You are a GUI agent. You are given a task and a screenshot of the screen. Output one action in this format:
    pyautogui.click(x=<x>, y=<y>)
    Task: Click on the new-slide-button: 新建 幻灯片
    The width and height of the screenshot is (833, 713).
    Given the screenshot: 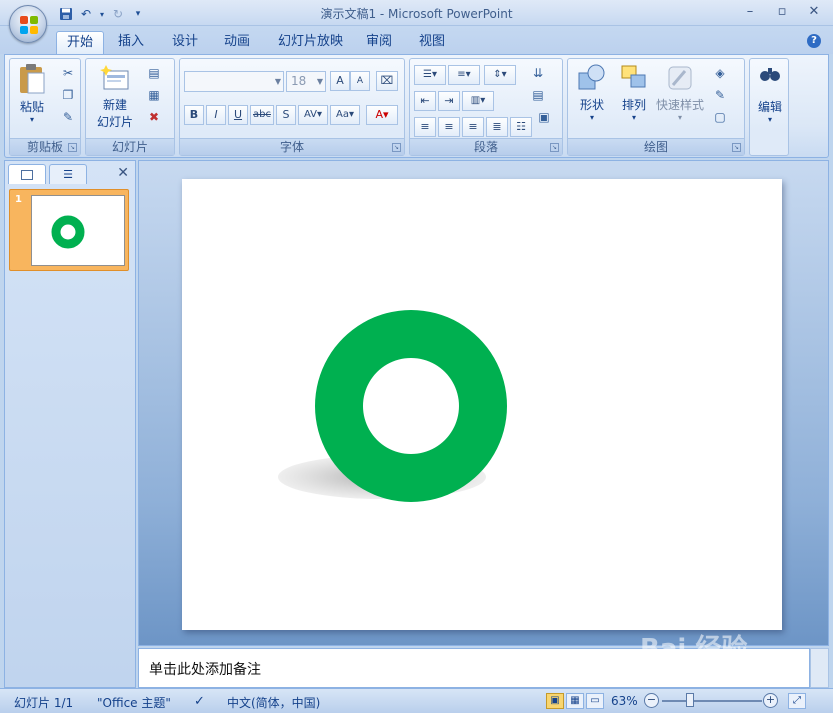 What is the action you would take?
    pyautogui.click(x=115, y=97)
    